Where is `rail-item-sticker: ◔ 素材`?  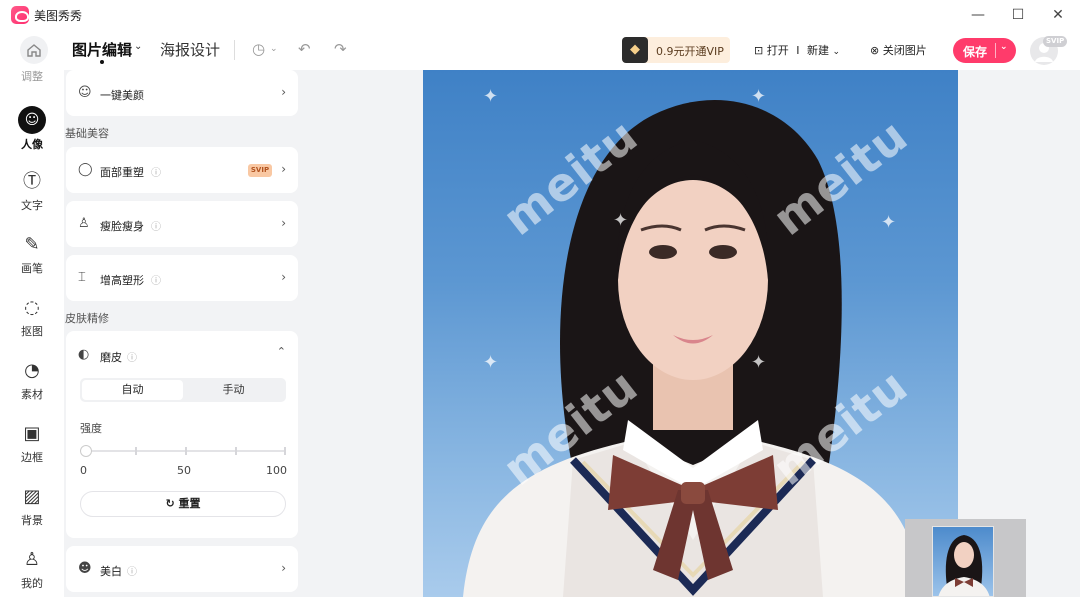 rail-item-sticker: ◔ 素材 is located at coordinates (32, 381).